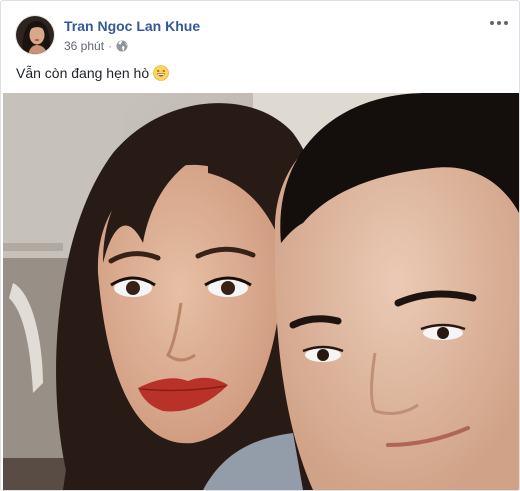  Describe the element at coordinates (83, 73) in the screenshot. I see `post-text: Vẫn còn đang hẹn hò` at that location.